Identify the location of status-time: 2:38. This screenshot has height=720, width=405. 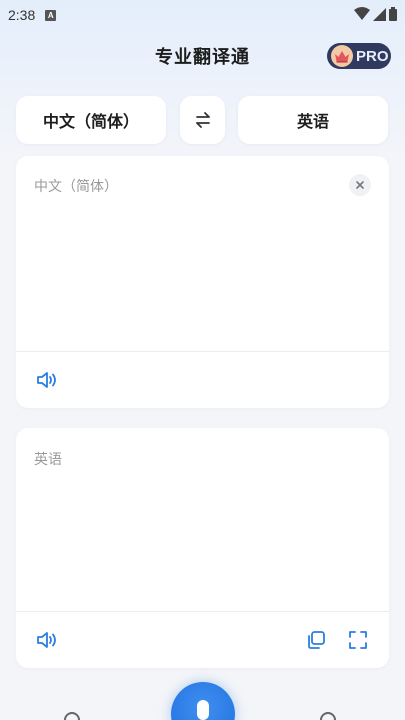
(22, 15).